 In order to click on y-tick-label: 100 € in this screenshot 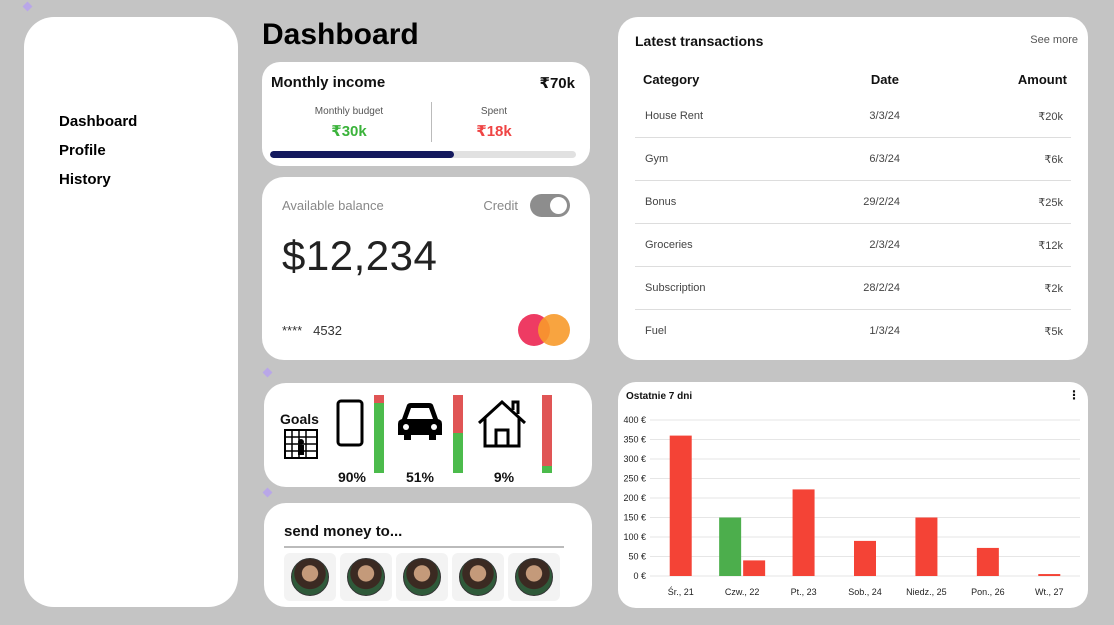, I will do `click(634, 537)`.